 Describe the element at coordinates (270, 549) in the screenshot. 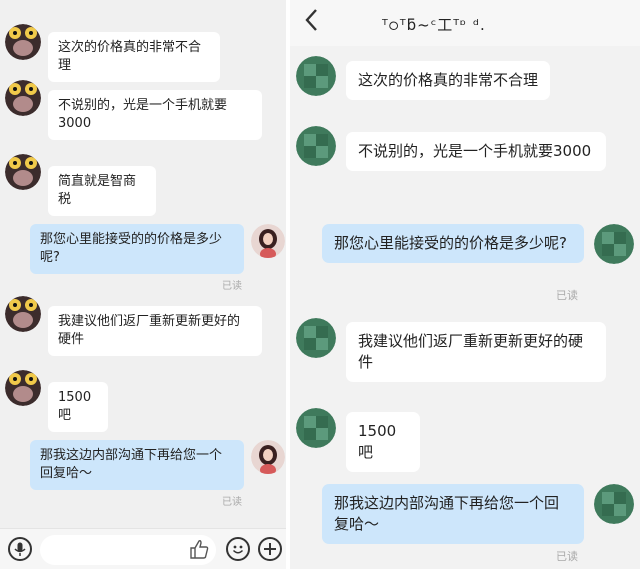

I see `plus-icon` at that location.